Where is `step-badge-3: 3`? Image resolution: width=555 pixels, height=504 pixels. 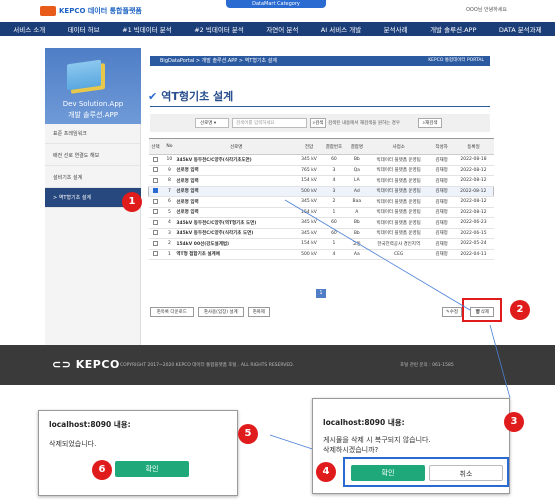
step-badge-3: 3 is located at coordinates (514, 422).